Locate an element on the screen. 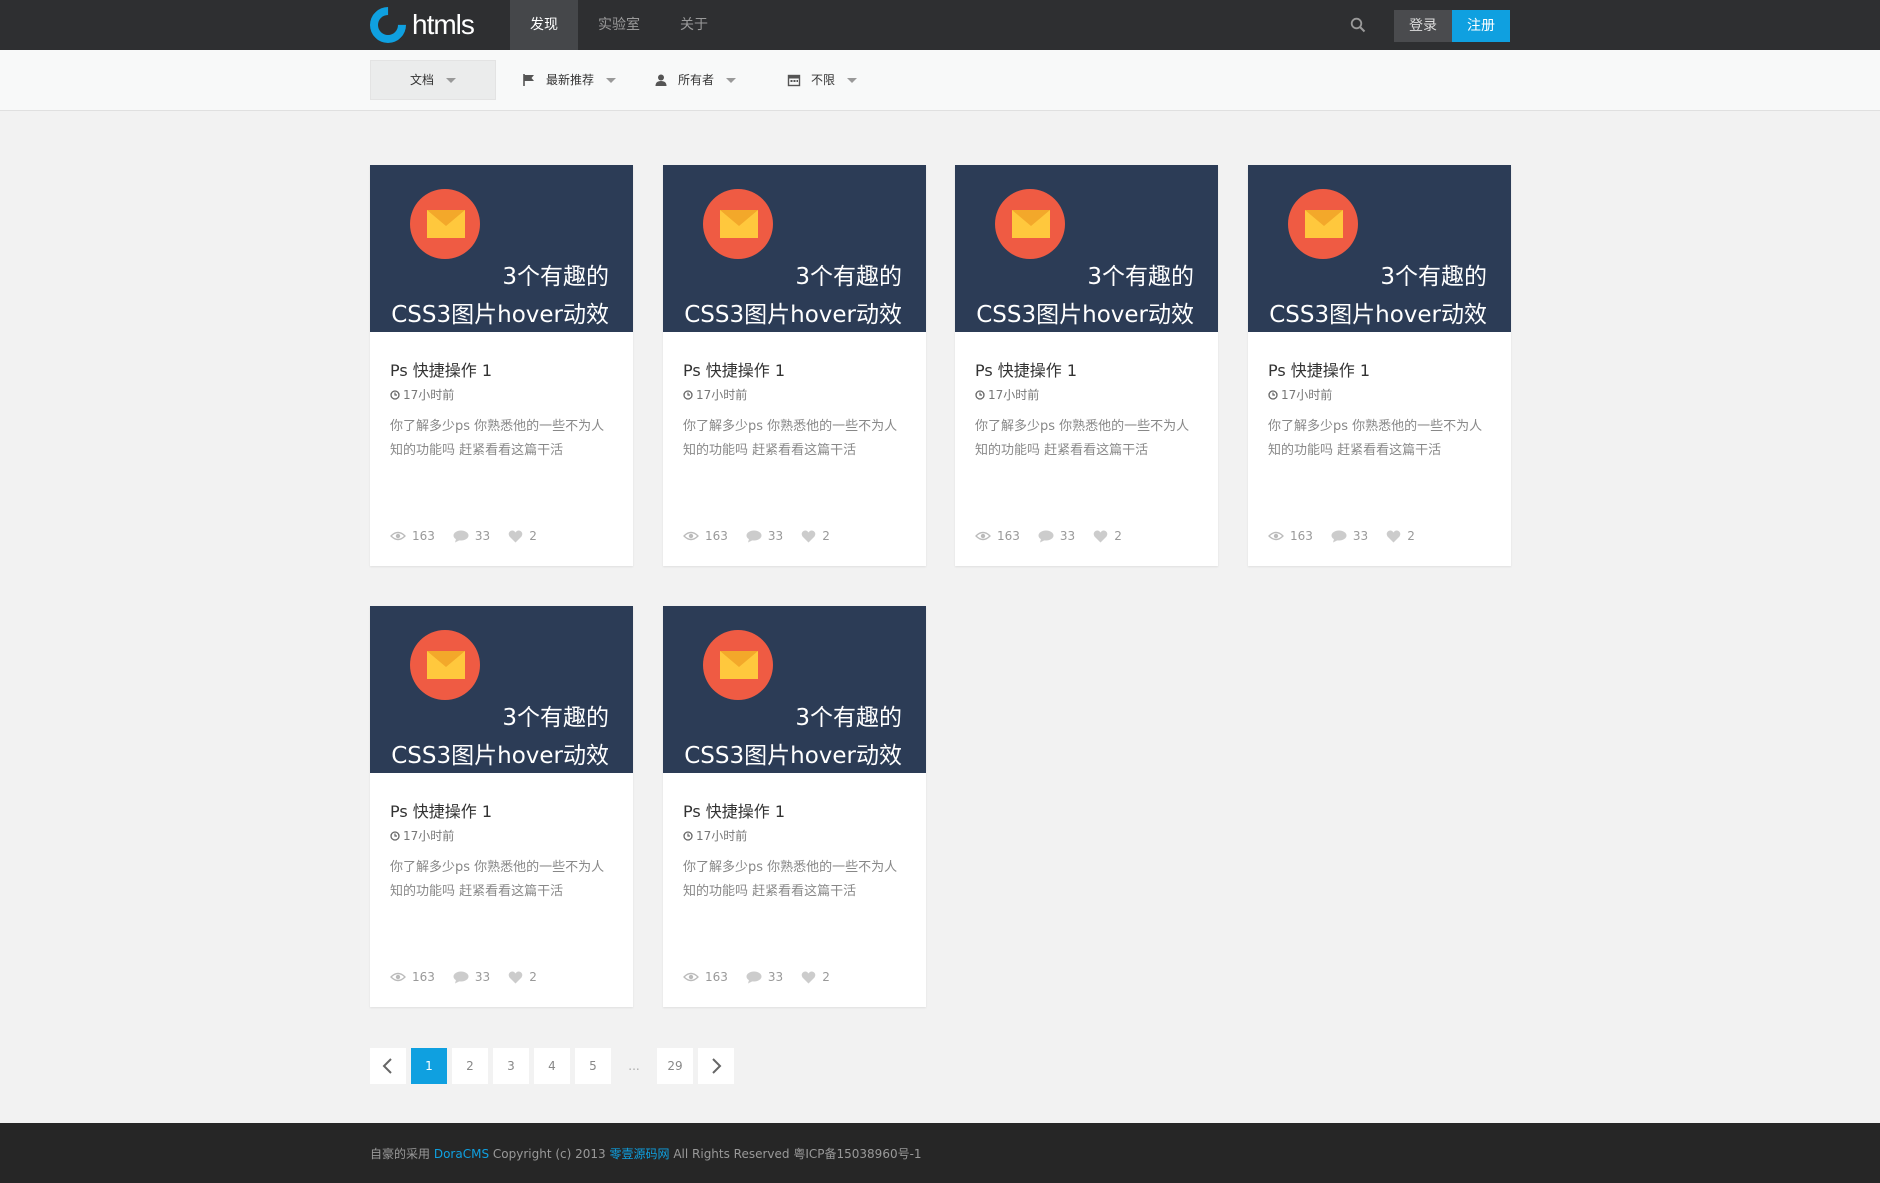 The image size is (1880, 1183). card-time-label: 17小时前 is located at coordinates (1014, 395).